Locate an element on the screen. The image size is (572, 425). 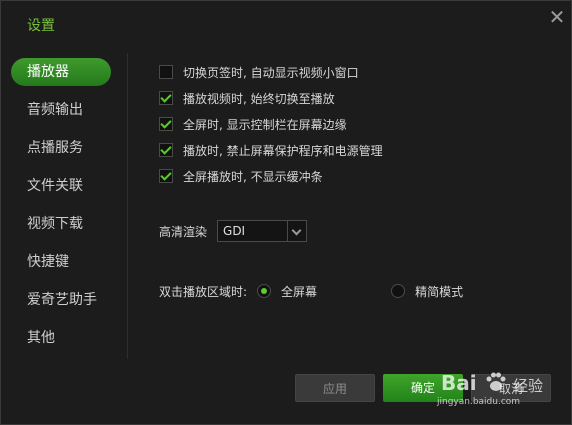
option-disable-screensaver: 播放时, 禁止屏幕保护程序和电源管理 is located at coordinates (271, 150).